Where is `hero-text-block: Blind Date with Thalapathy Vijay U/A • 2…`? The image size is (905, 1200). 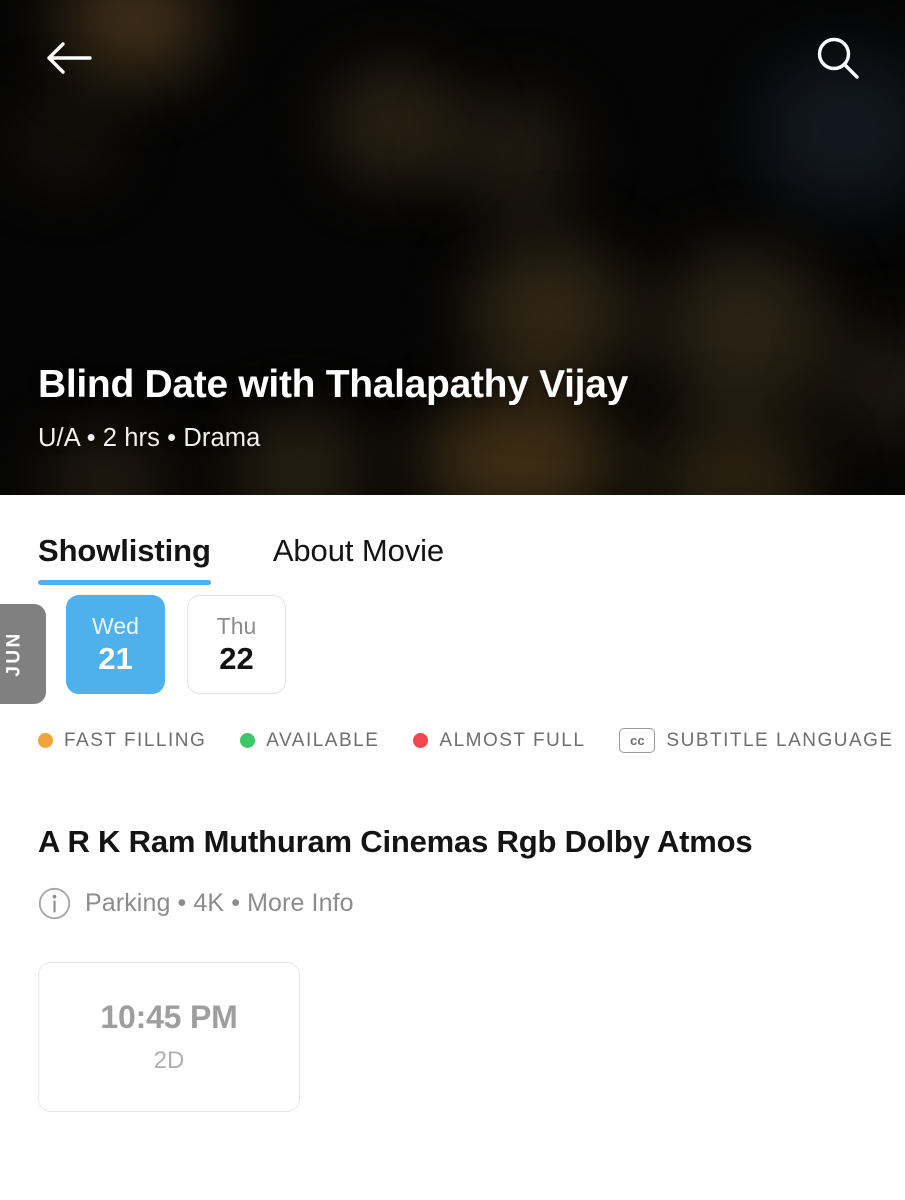 hero-text-block: Blind Date with Thalapathy Vijay U/A • 2… is located at coordinates (333, 408).